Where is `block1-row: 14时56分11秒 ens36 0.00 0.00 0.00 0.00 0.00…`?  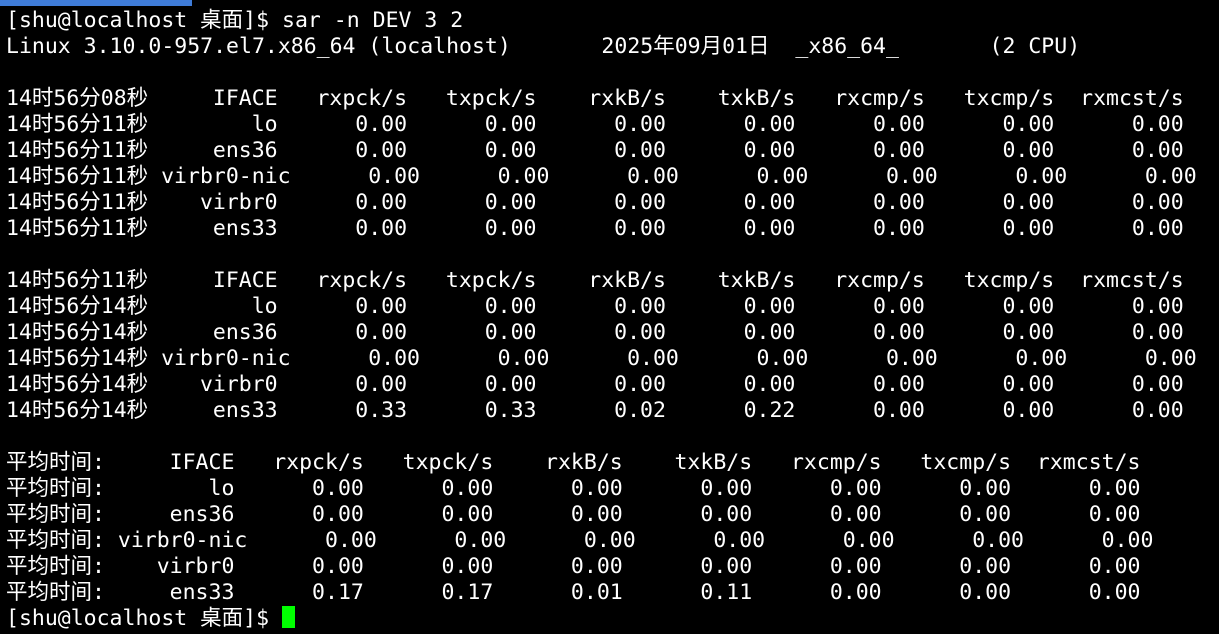
block1-row: 14时56分11秒 ens36 0.00 0.00 0.00 0.00 0.00… is located at coordinates (595, 150).